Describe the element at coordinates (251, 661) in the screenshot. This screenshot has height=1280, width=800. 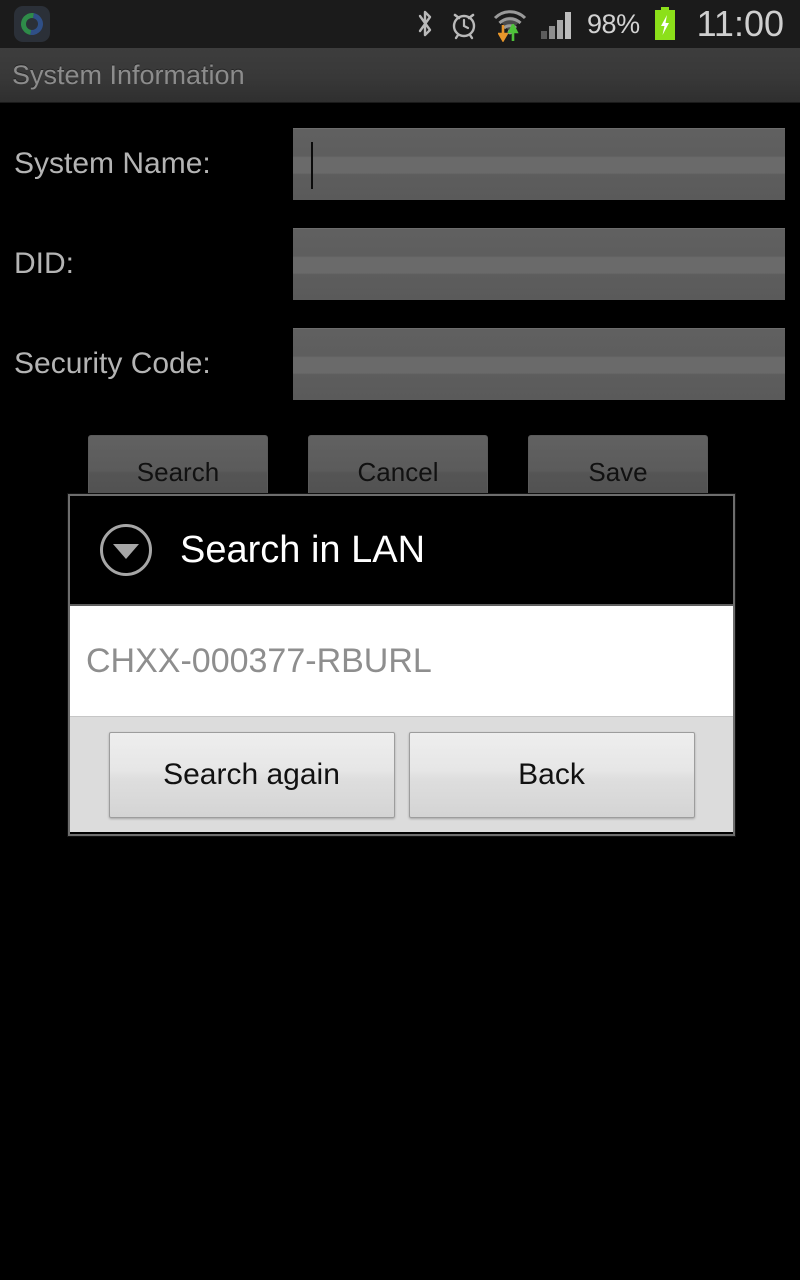
I see `list-item: CHXX-000377-RBURL` at that location.